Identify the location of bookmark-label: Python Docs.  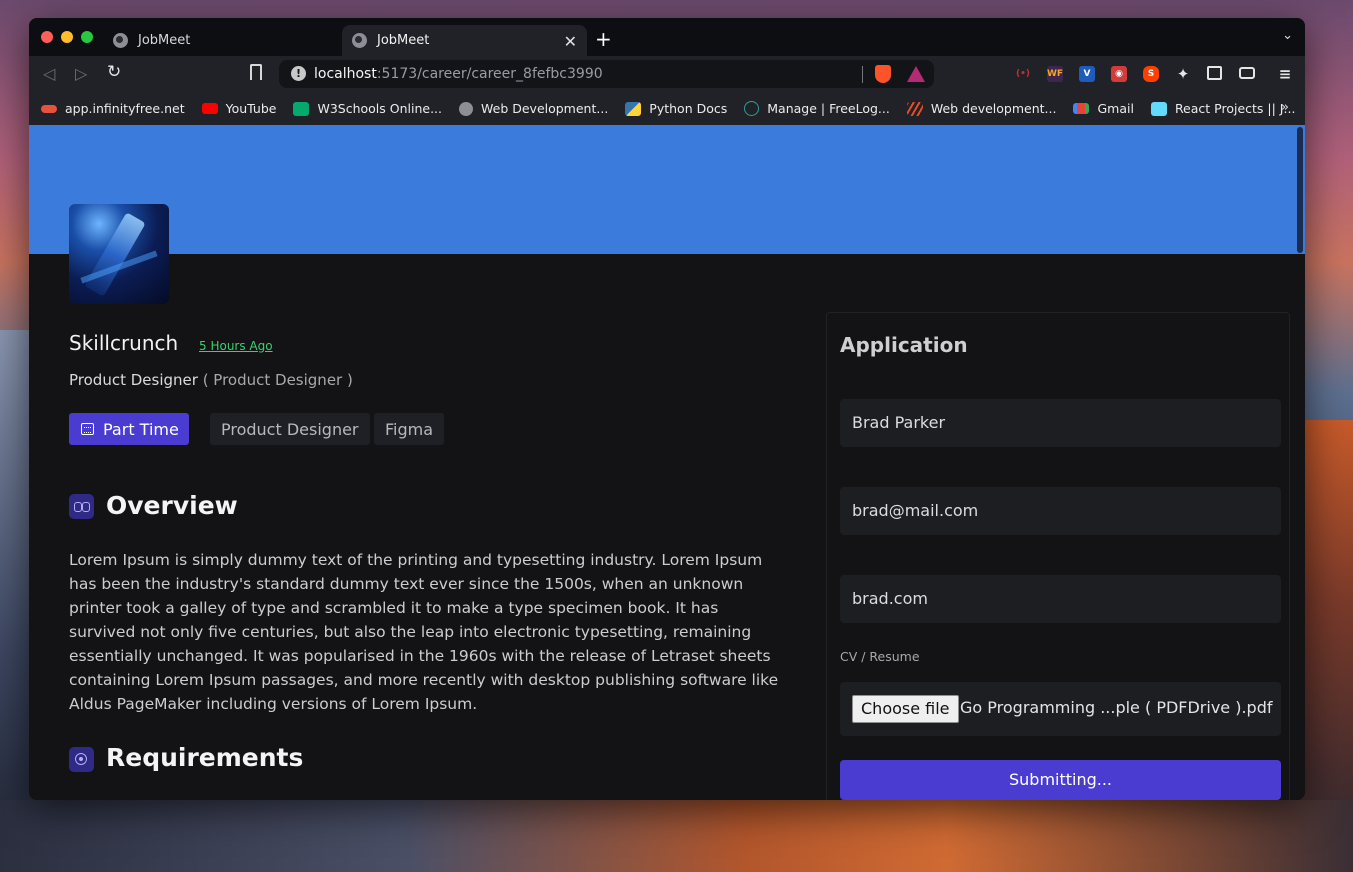
(688, 108).